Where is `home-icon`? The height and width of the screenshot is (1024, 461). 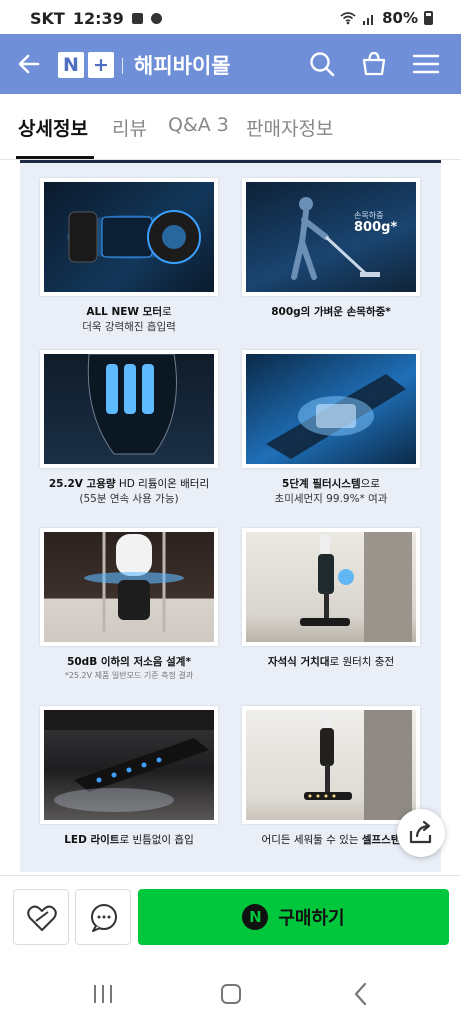 home-icon is located at coordinates (231, 994).